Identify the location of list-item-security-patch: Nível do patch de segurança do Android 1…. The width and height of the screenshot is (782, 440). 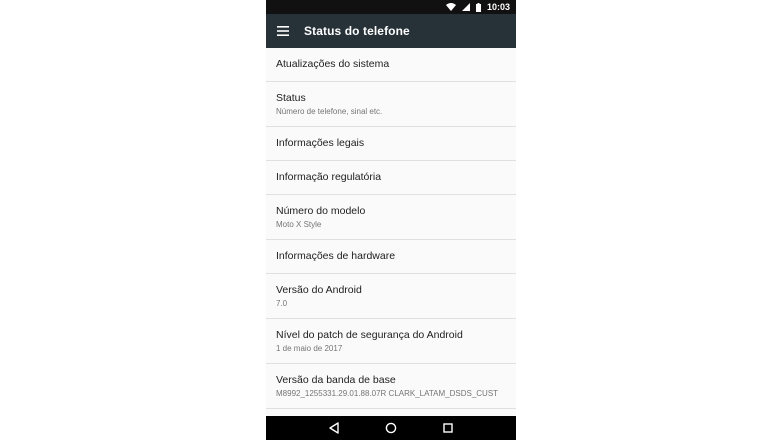
(391, 341).